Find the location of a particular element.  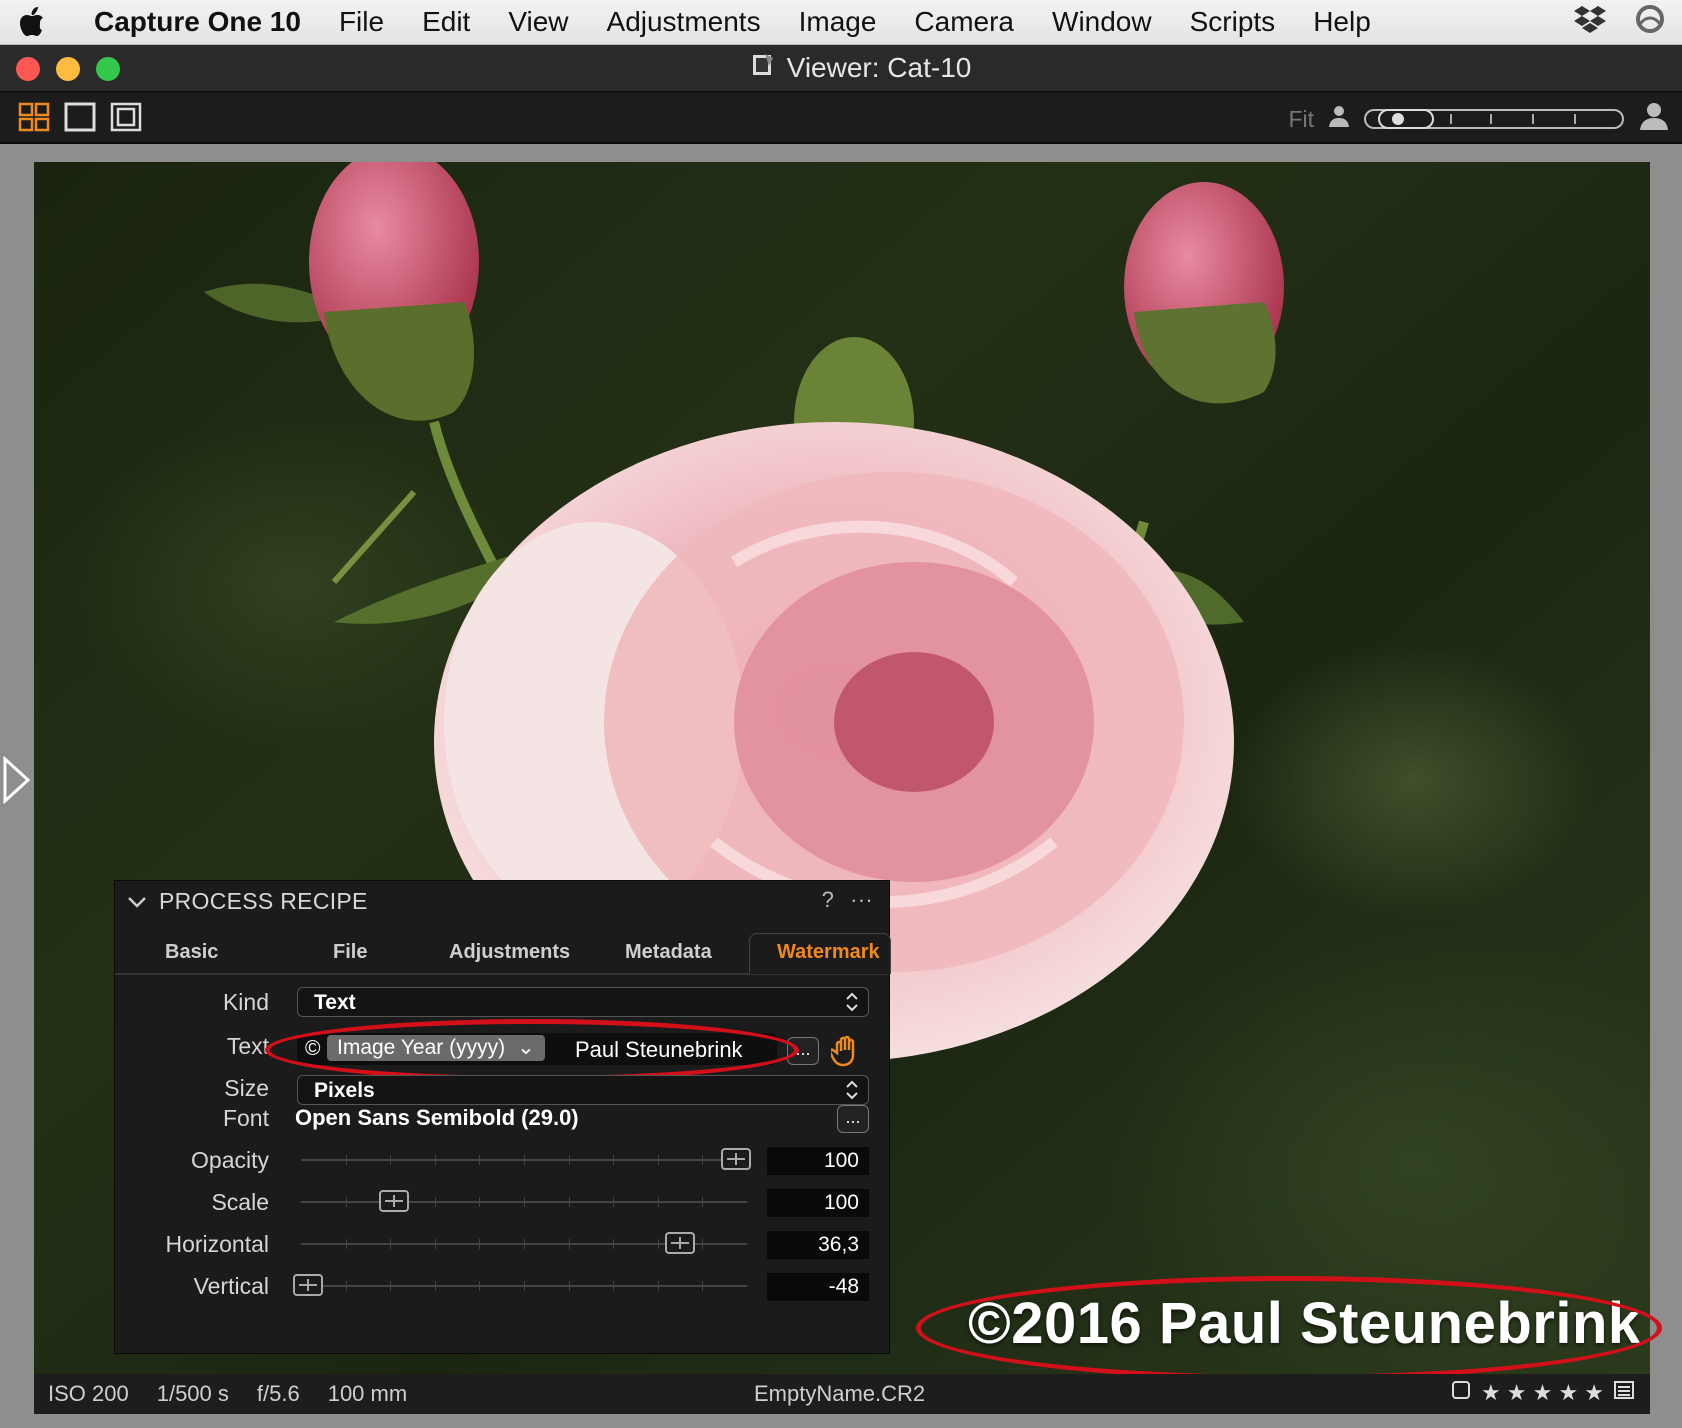

font-value: Open Sans Semibold (29.0) is located at coordinates (437, 1117).